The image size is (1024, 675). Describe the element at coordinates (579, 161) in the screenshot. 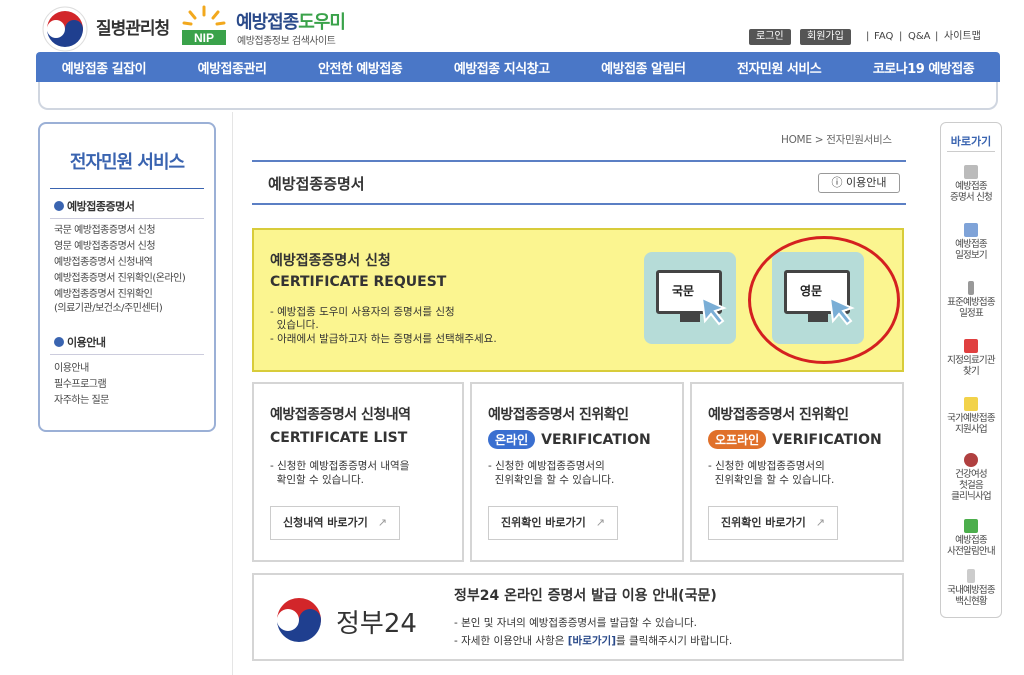

I see `title-rule` at that location.